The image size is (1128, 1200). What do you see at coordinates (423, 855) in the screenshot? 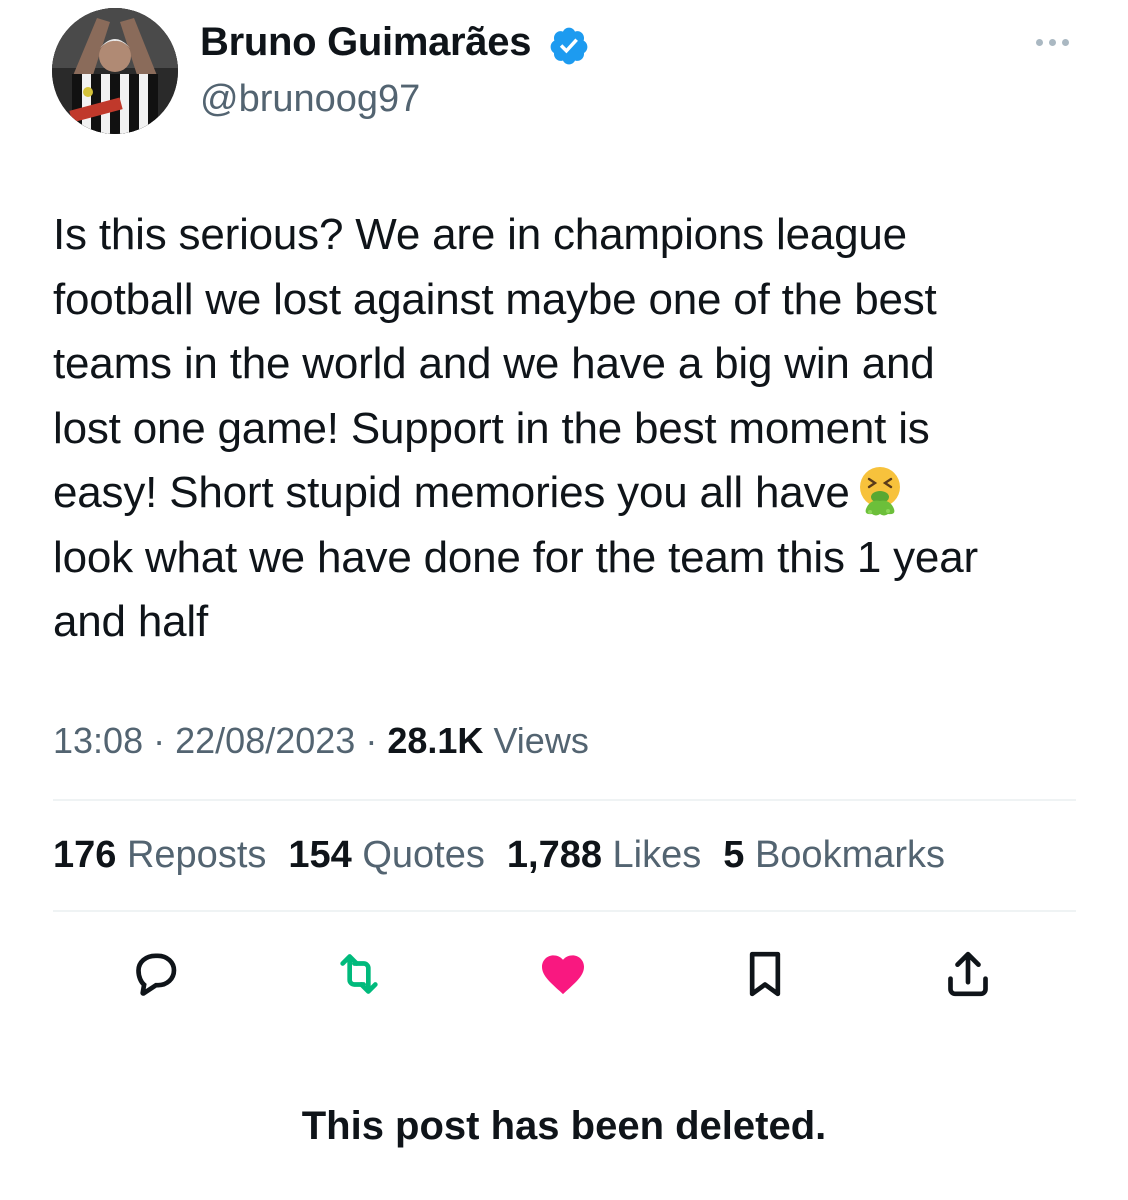
I see `quotes-label: Quotes` at bounding box center [423, 855].